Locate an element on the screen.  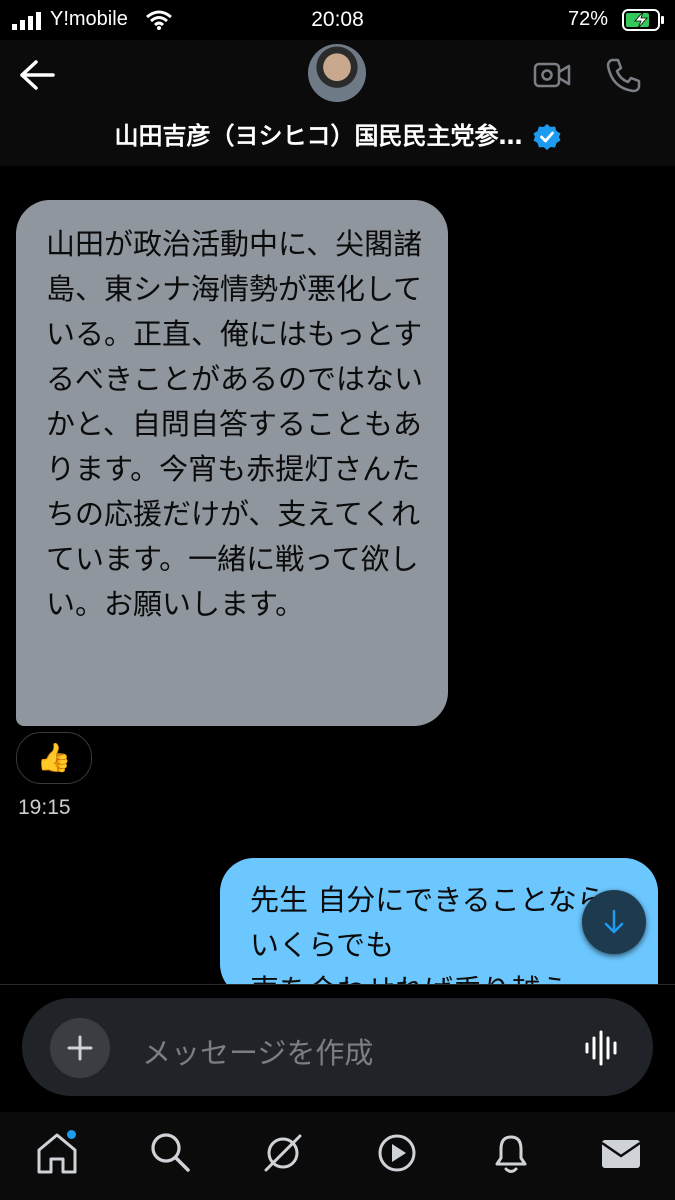
message-input-placeholder: メッセージを作成 is located at coordinates (257, 1051).